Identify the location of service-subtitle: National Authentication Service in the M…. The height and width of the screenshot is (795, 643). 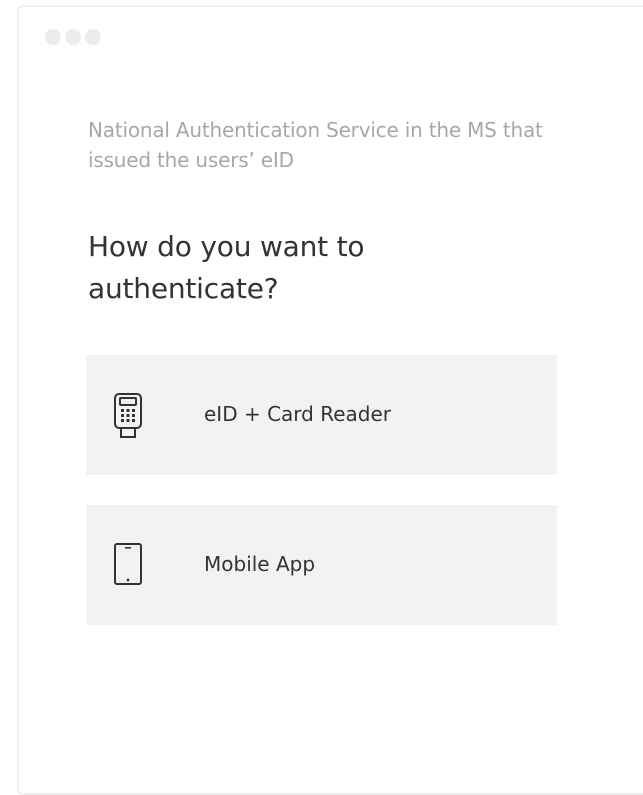
(315, 145).